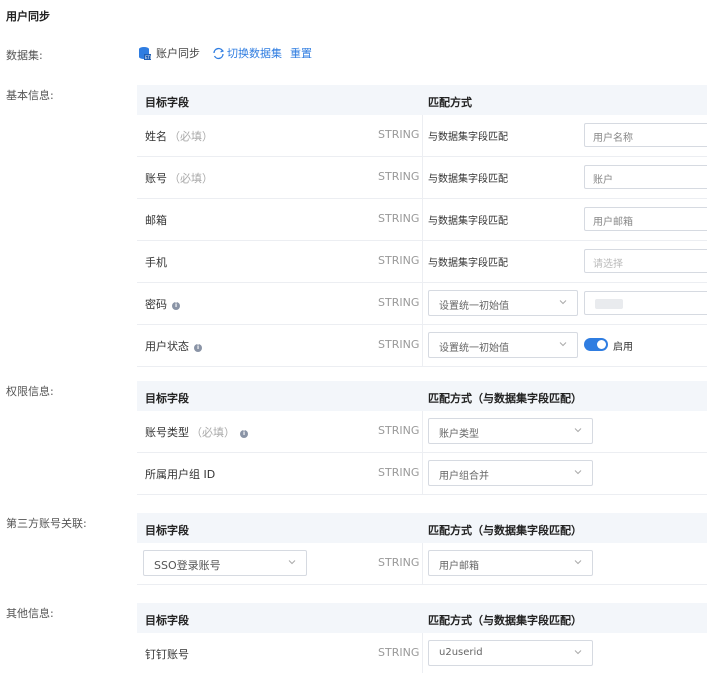  Describe the element at coordinates (156, 220) in the screenshot. I see `field-name: 邮箱` at that location.